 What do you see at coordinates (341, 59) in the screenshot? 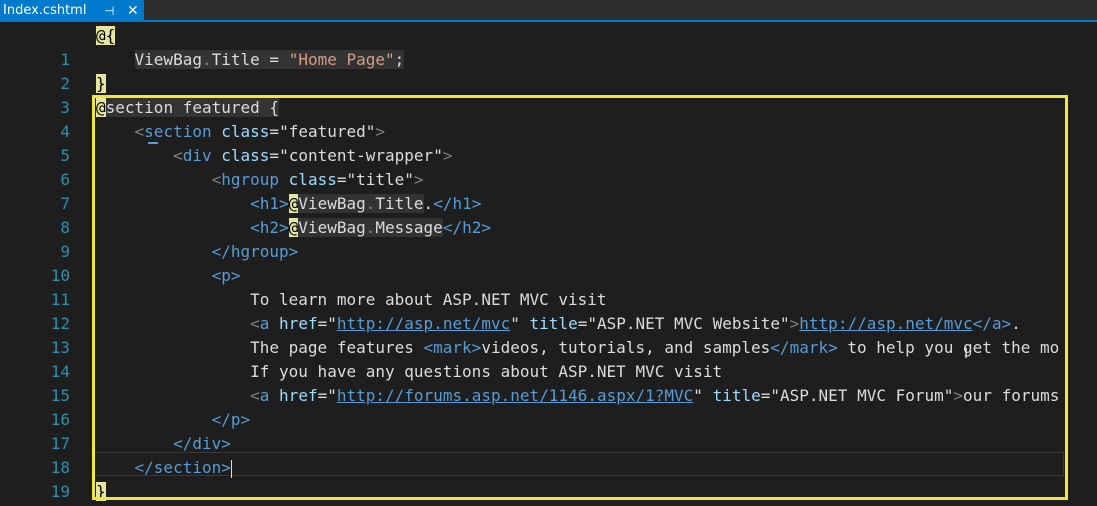
I see `string-literal: "Home Page"` at bounding box center [341, 59].